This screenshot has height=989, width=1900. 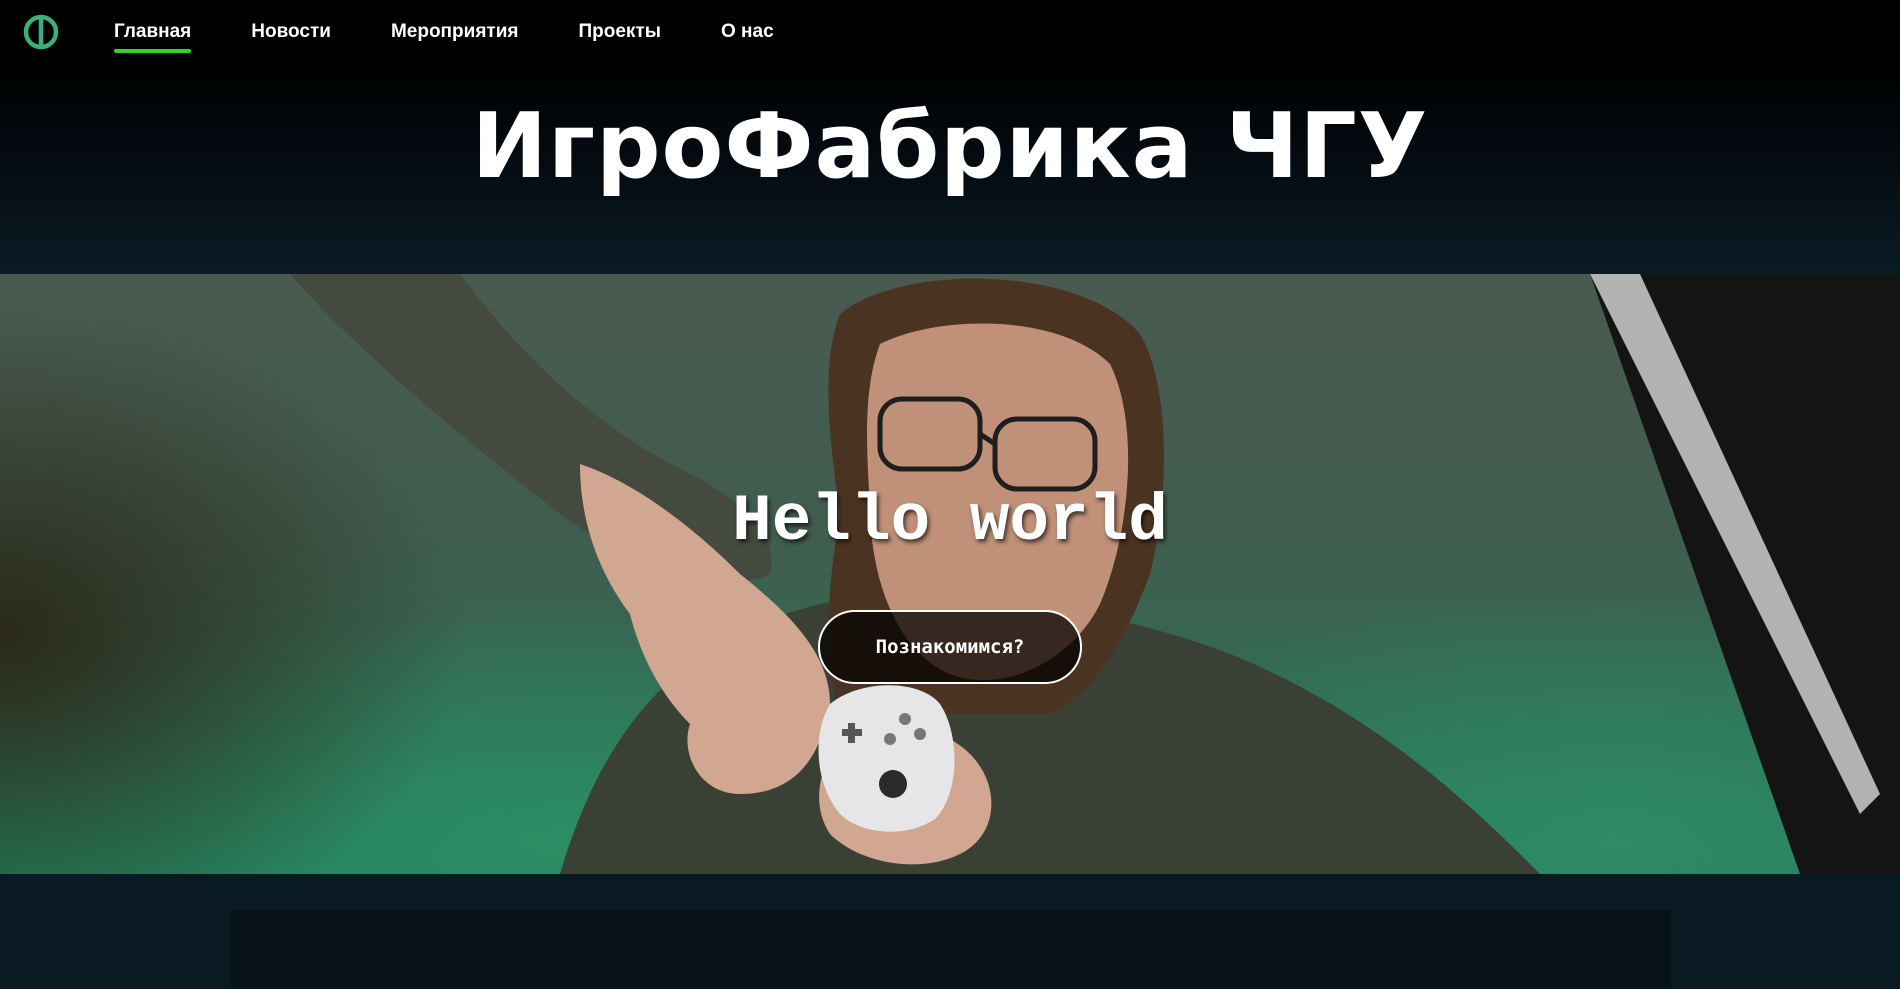 What do you see at coordinates (950, 146) in the screenshot?
I see `site-title: ИгроФабрика ЧГУ` at bounding box center [950, 146].